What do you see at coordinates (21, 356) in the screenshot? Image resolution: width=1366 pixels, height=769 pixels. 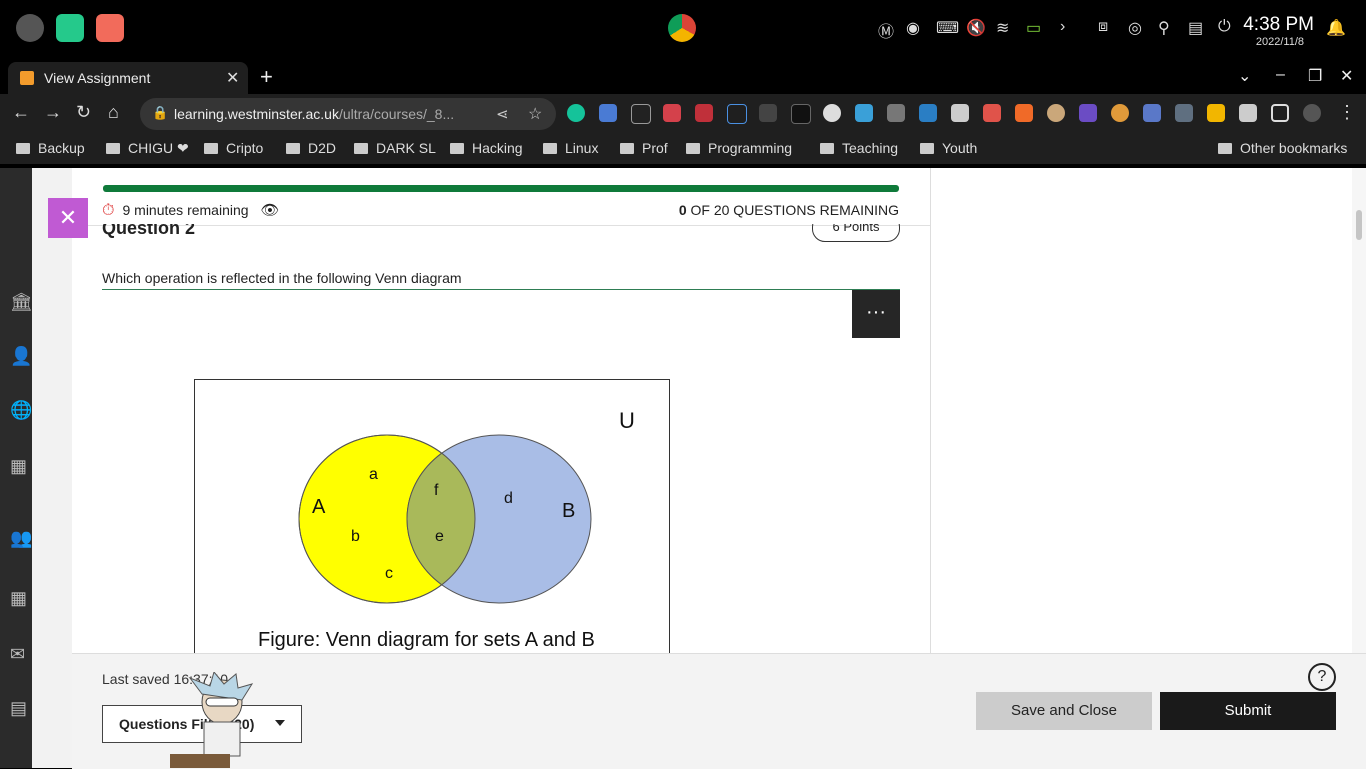 I see `profile-icon: 👤` at bounding box center [21, 356].